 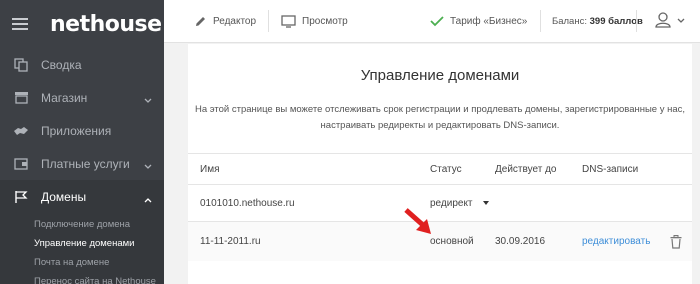 I want to click on table-header: Имя Статус Действует до DNS-записи, so click(x=440, y=169).